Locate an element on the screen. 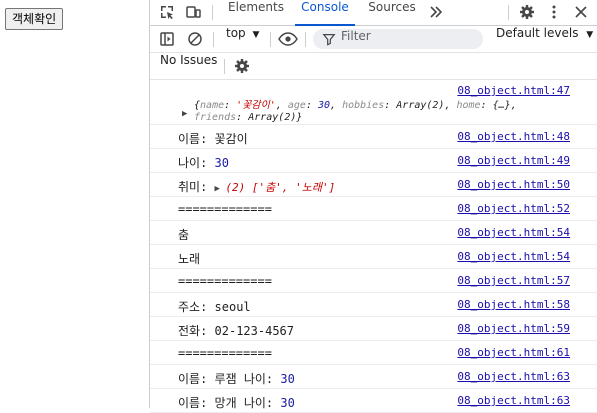 Image resolution: width=597 pixels, height=413 pixels. console-message-text: 주소: seoul is located at coordinates (214, 306).